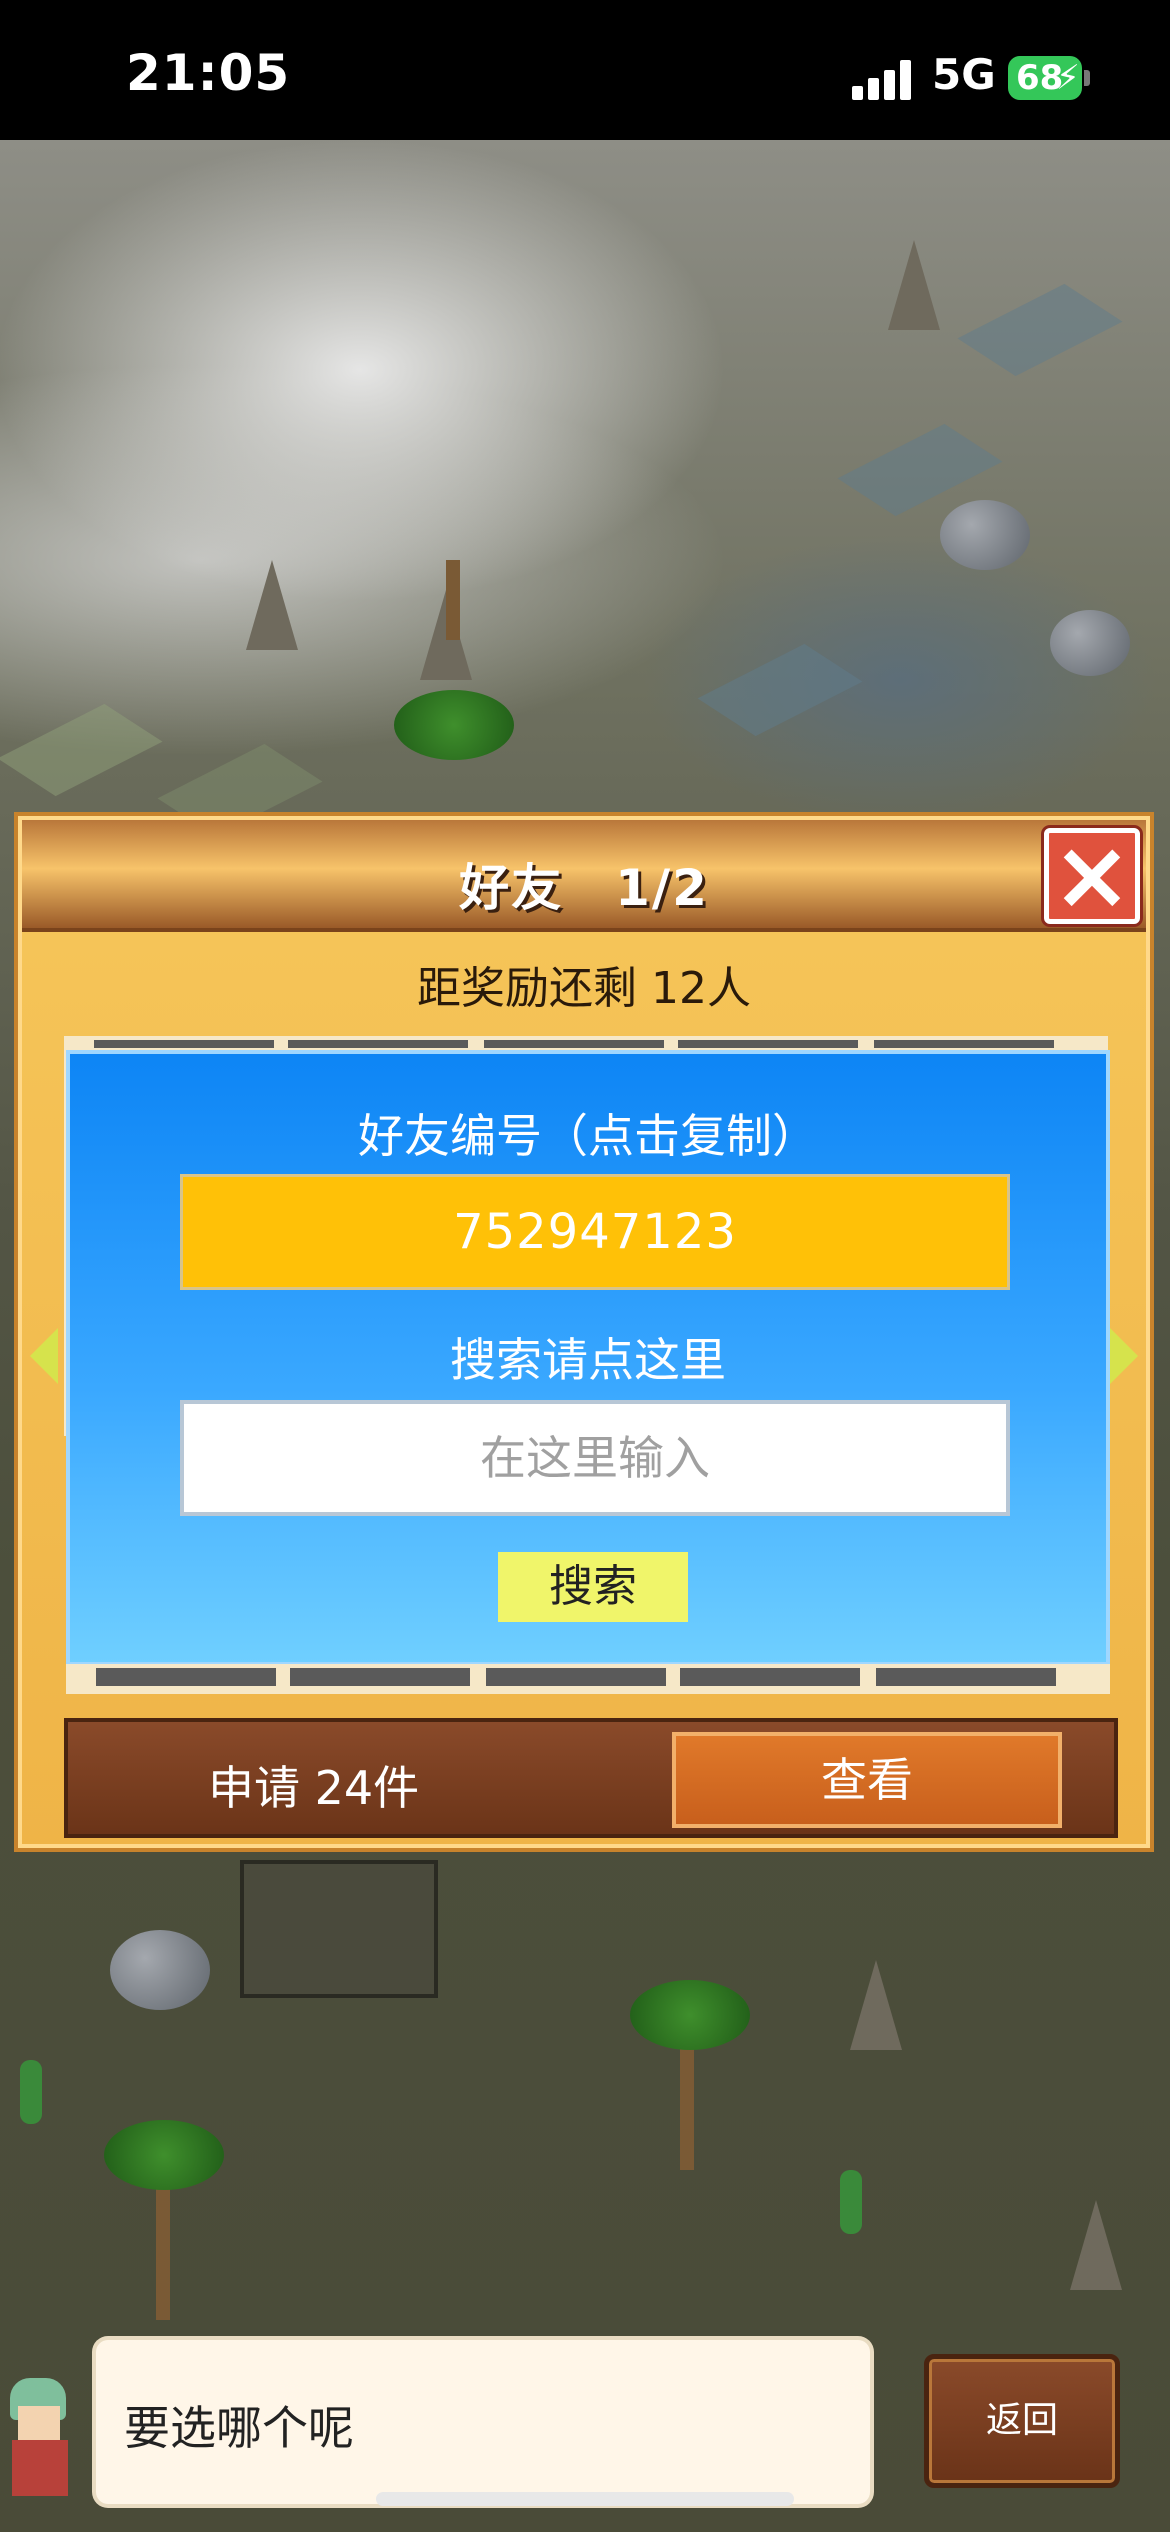  Describe the element at coordinates (208, 73) in the screenshot. I see `status-time: 21:05` at that location.